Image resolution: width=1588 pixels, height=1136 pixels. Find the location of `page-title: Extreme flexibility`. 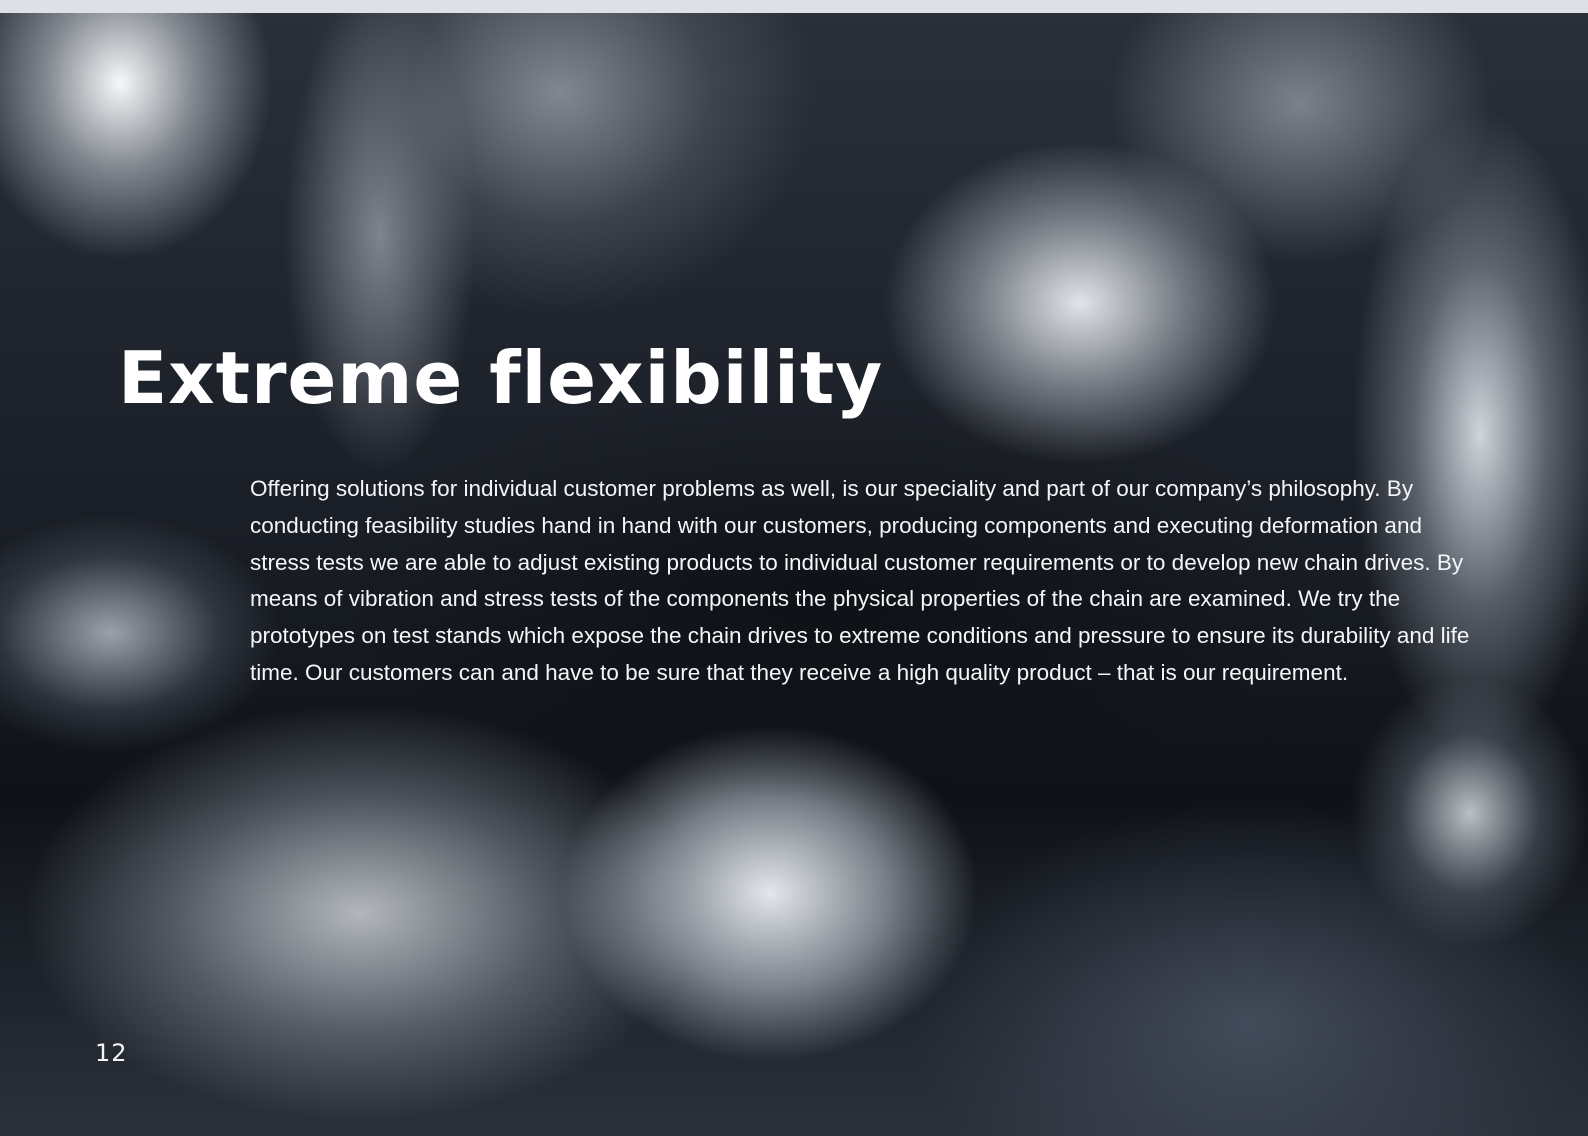

page-title: Extreme flexibility is located at coordinates (501, 378).